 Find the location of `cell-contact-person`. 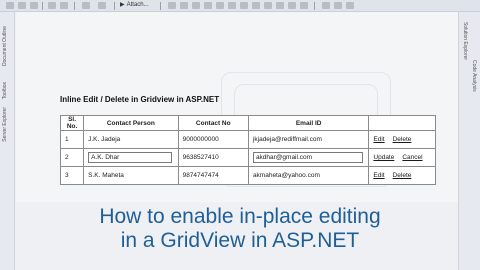

cell-contact-person is located at coordinates (131, 157).